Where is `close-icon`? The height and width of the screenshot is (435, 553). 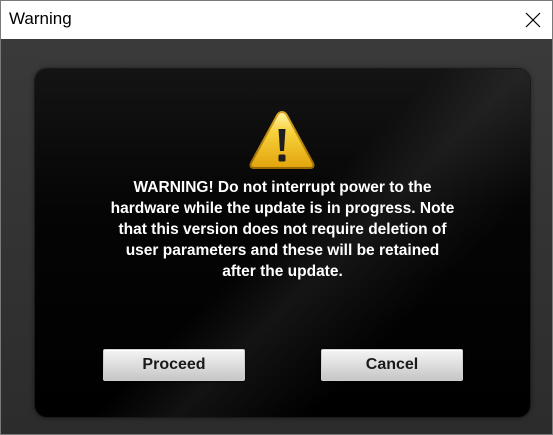 close-icon is located at coordinates (533, 20).